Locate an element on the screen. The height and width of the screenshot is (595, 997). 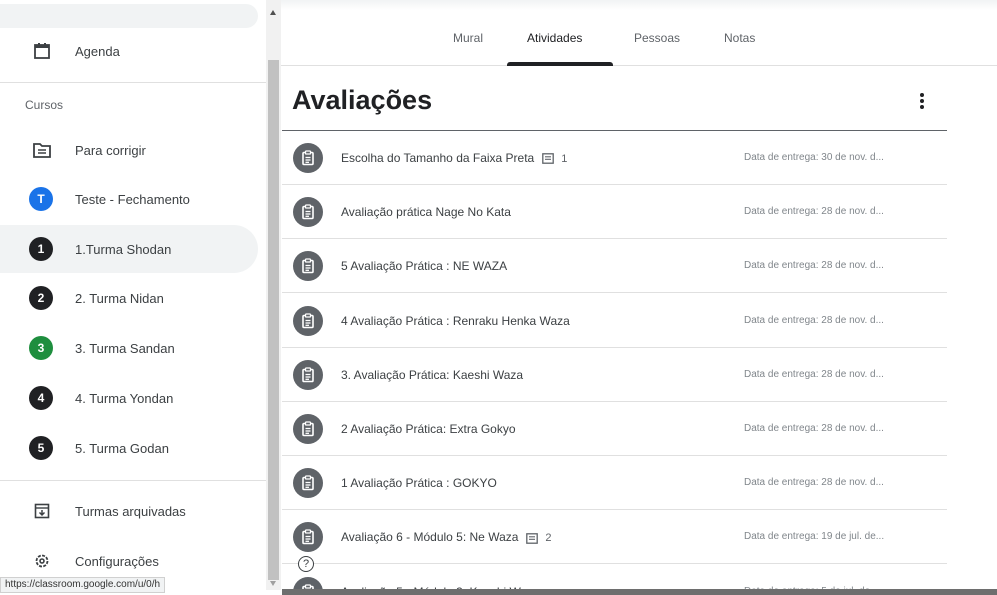
assignment-title-text: 4 Avaliação Prática : Renraku Henka Waza is located at coordinates (455, 320).